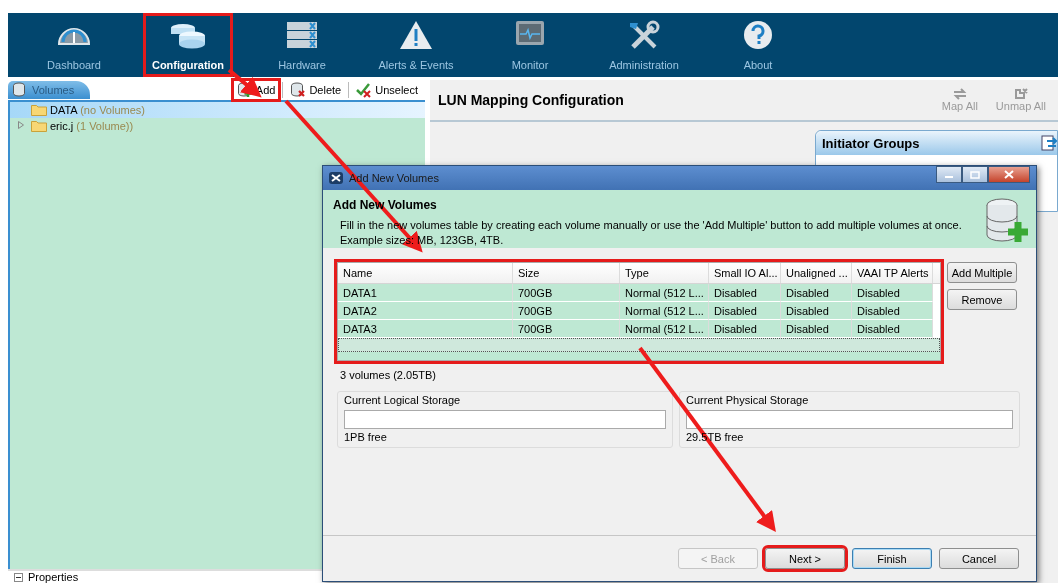 This screenshot has width=1058, height=583. Describe the element at coordinates (639, 345) in the screenshot. I see `new-row` at that location.